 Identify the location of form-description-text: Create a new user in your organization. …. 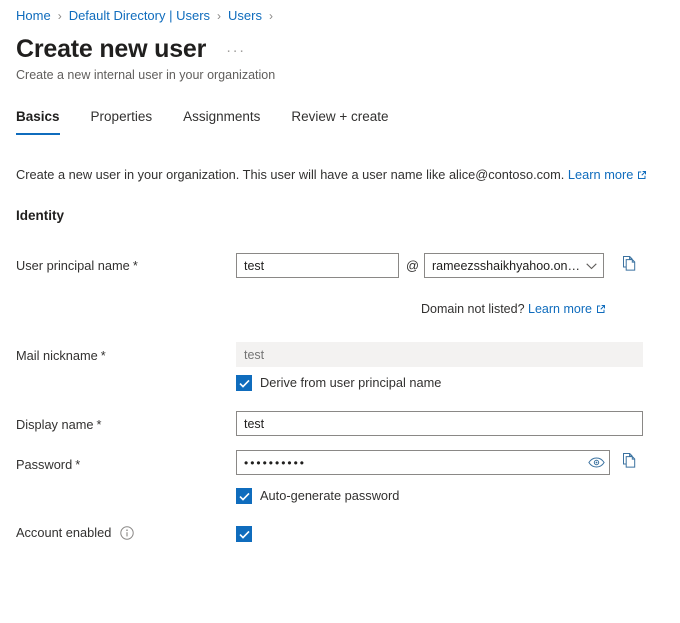
(290, 174).